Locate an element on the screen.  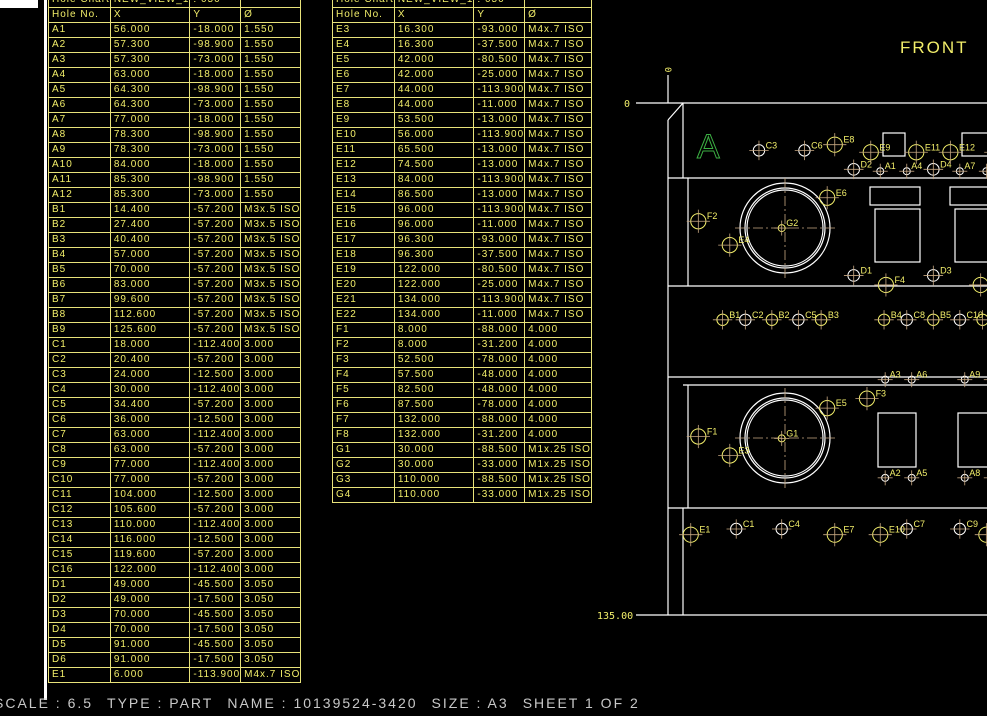
scale-text: SCALE : 6.5 is located at coordinates (47, 703).